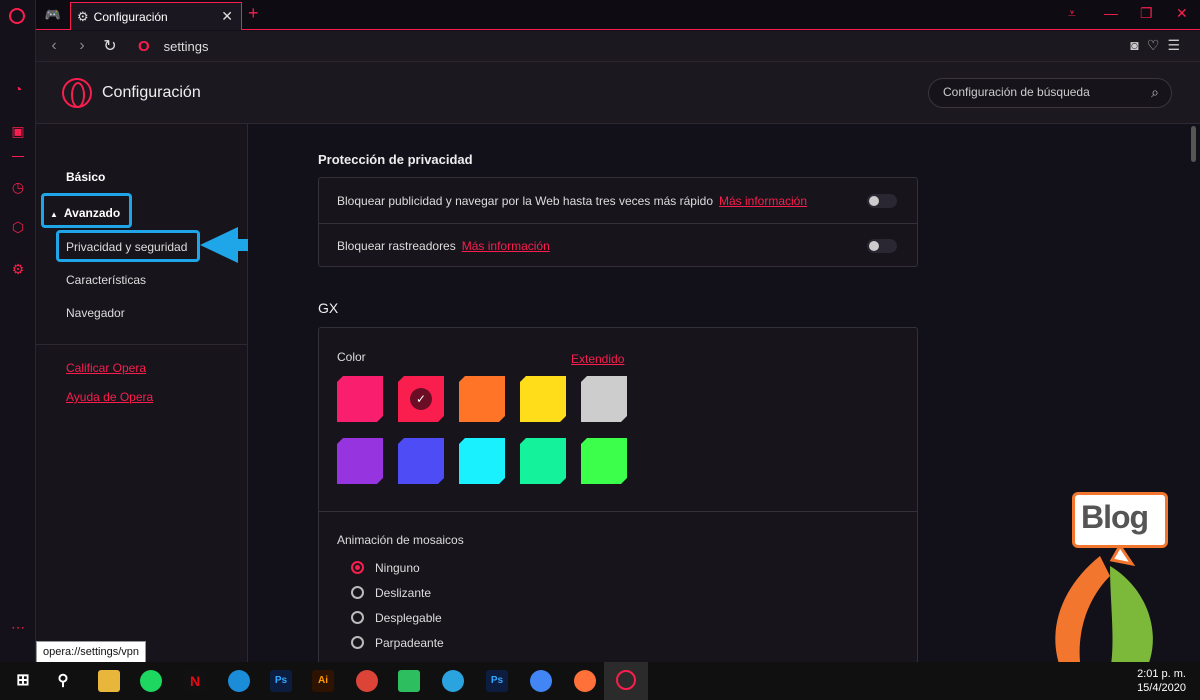 Image resolution: width=1200 pixels, height=700 pixels. What do you see at coordinates (1115, 517) in the screenshot?
I see `blog-logo-text: Blog` at bounding box center [1115, 517].